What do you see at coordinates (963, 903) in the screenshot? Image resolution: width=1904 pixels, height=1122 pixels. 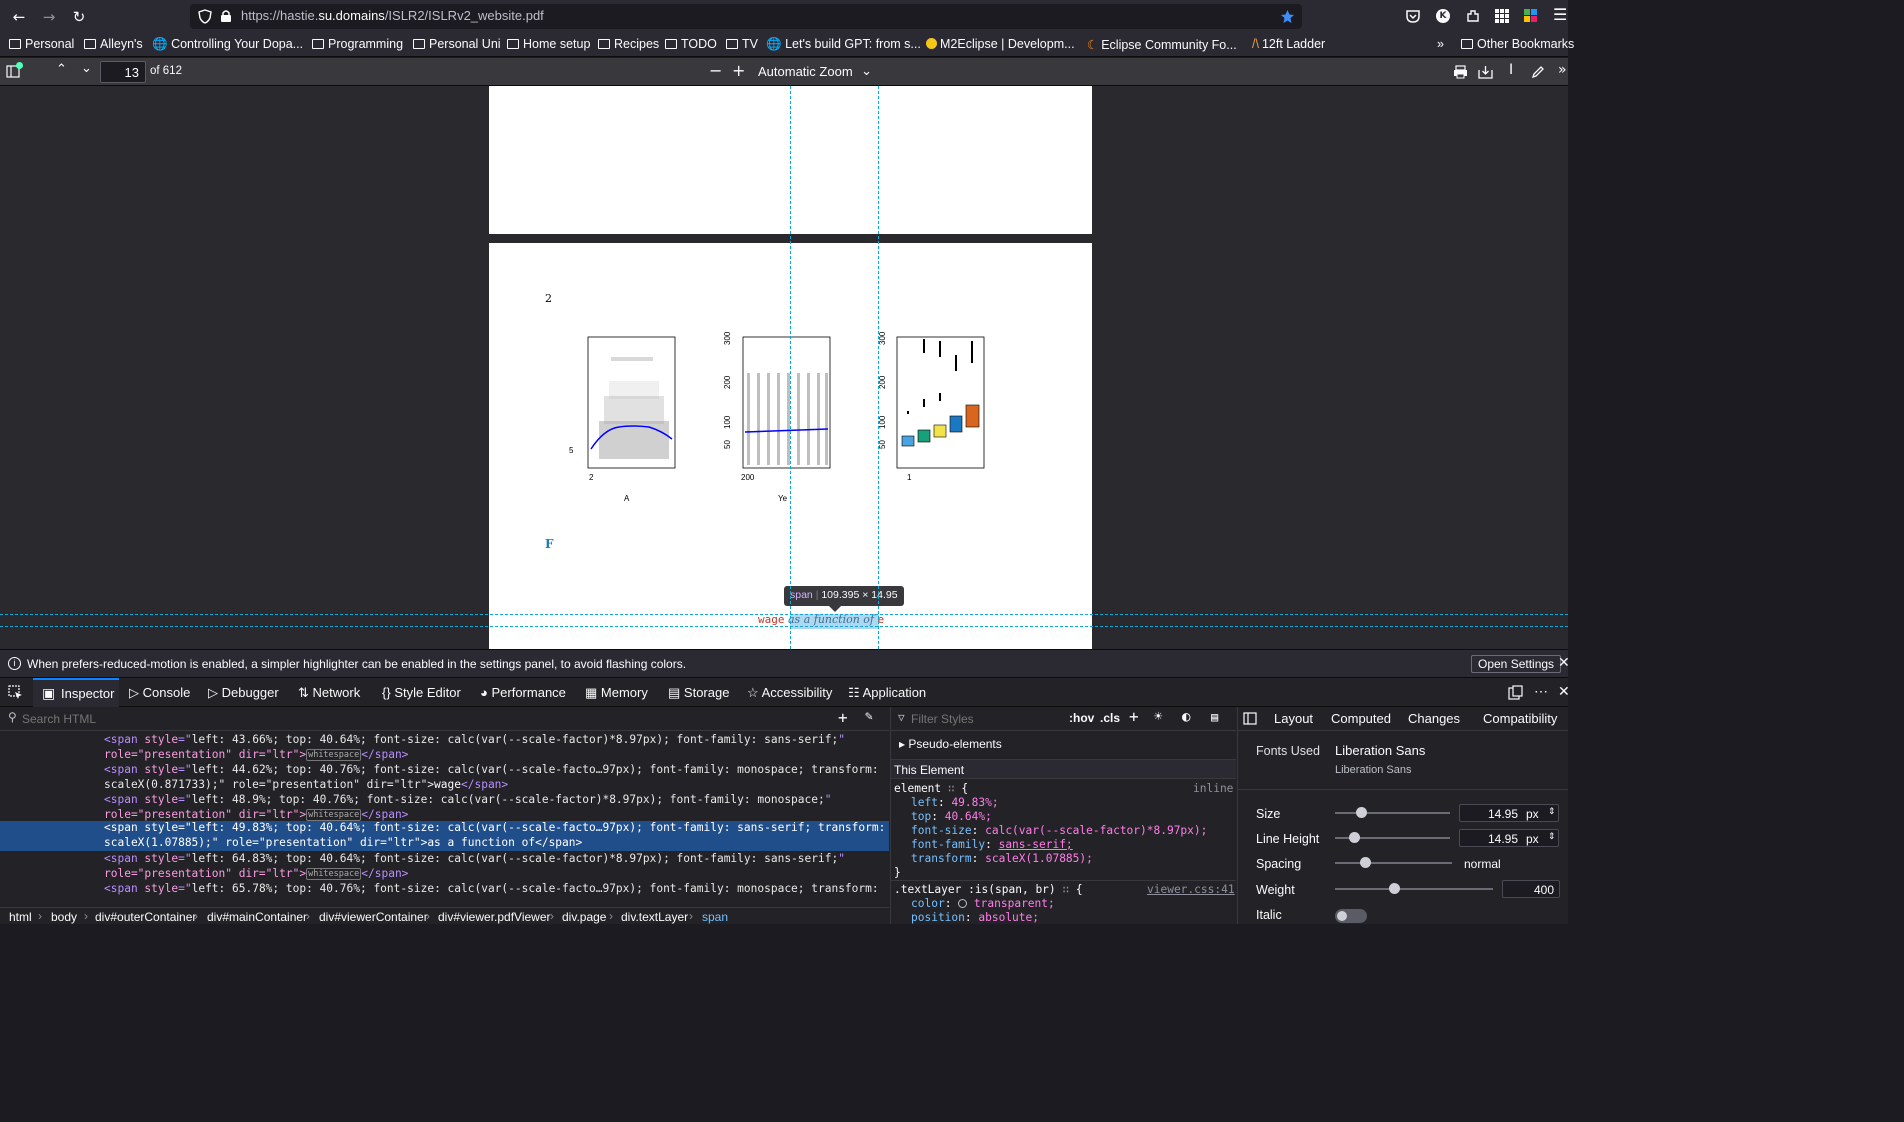 I see `color-swatch` at bounding box center [963, 903].